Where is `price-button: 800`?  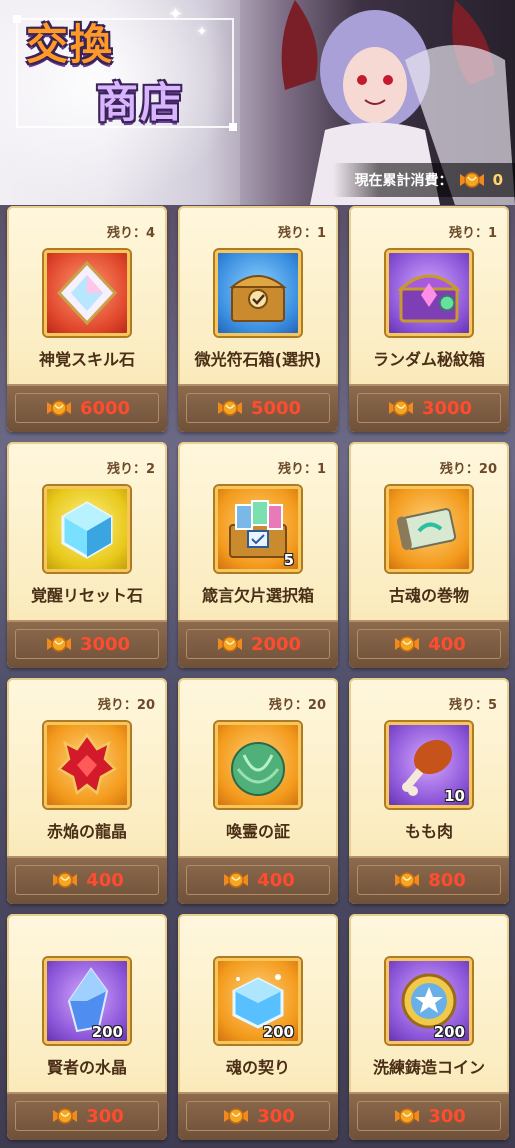 price-button: 800 is located at coordinates (429, 880).